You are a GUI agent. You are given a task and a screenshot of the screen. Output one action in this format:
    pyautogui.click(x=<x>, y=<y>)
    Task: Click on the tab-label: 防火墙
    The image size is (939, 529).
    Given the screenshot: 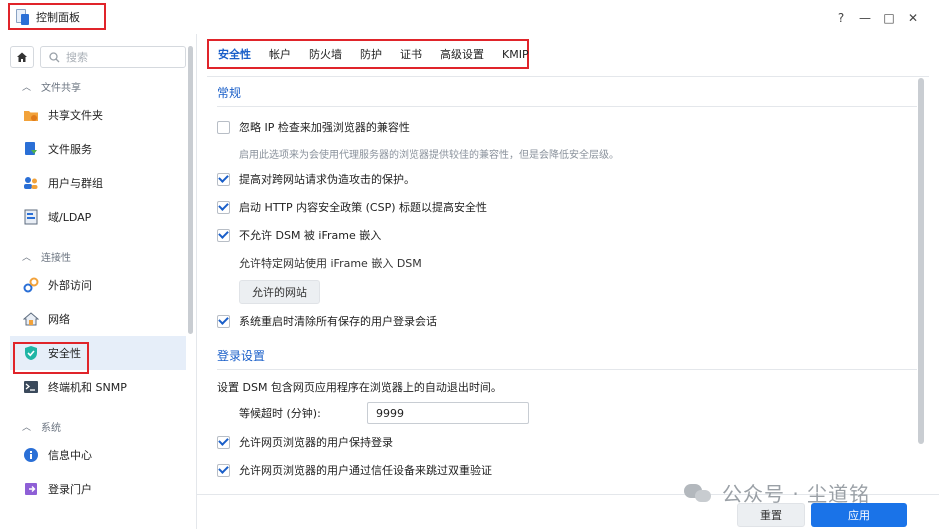 What is the action you would take?
    pyautogui.click(x=325, y=54)
    